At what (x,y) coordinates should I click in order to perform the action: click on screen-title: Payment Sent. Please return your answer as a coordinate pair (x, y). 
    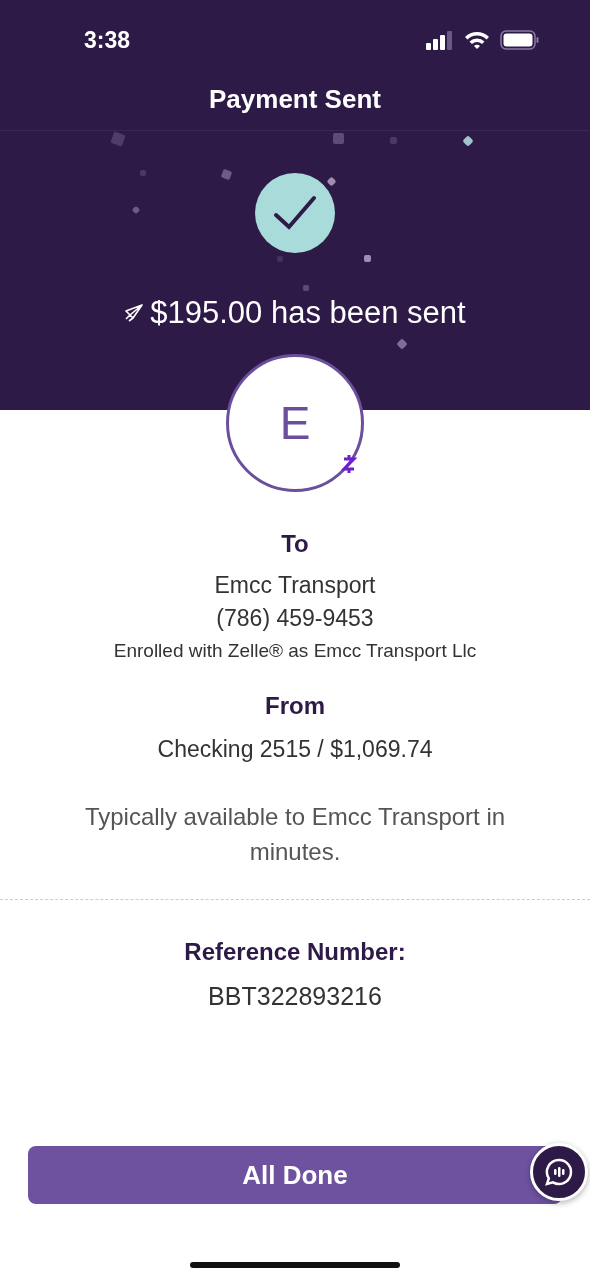
    Looking at the image, I should click on (295, 99).